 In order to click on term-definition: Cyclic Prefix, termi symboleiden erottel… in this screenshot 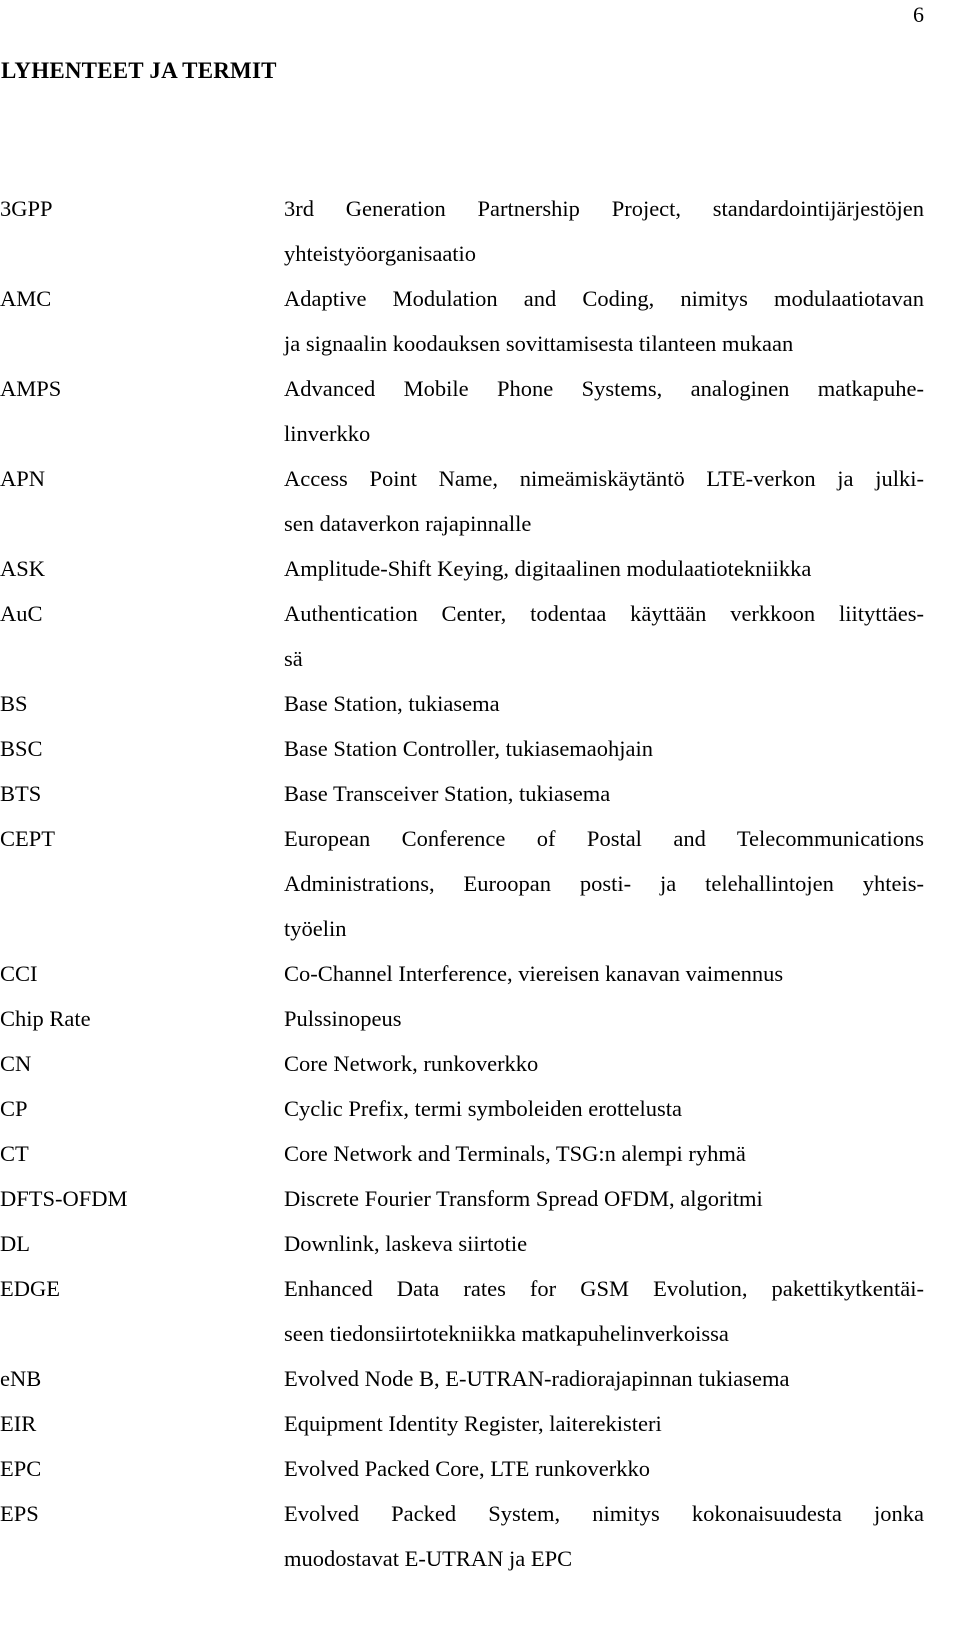, I will do `click(604, 1108)`.